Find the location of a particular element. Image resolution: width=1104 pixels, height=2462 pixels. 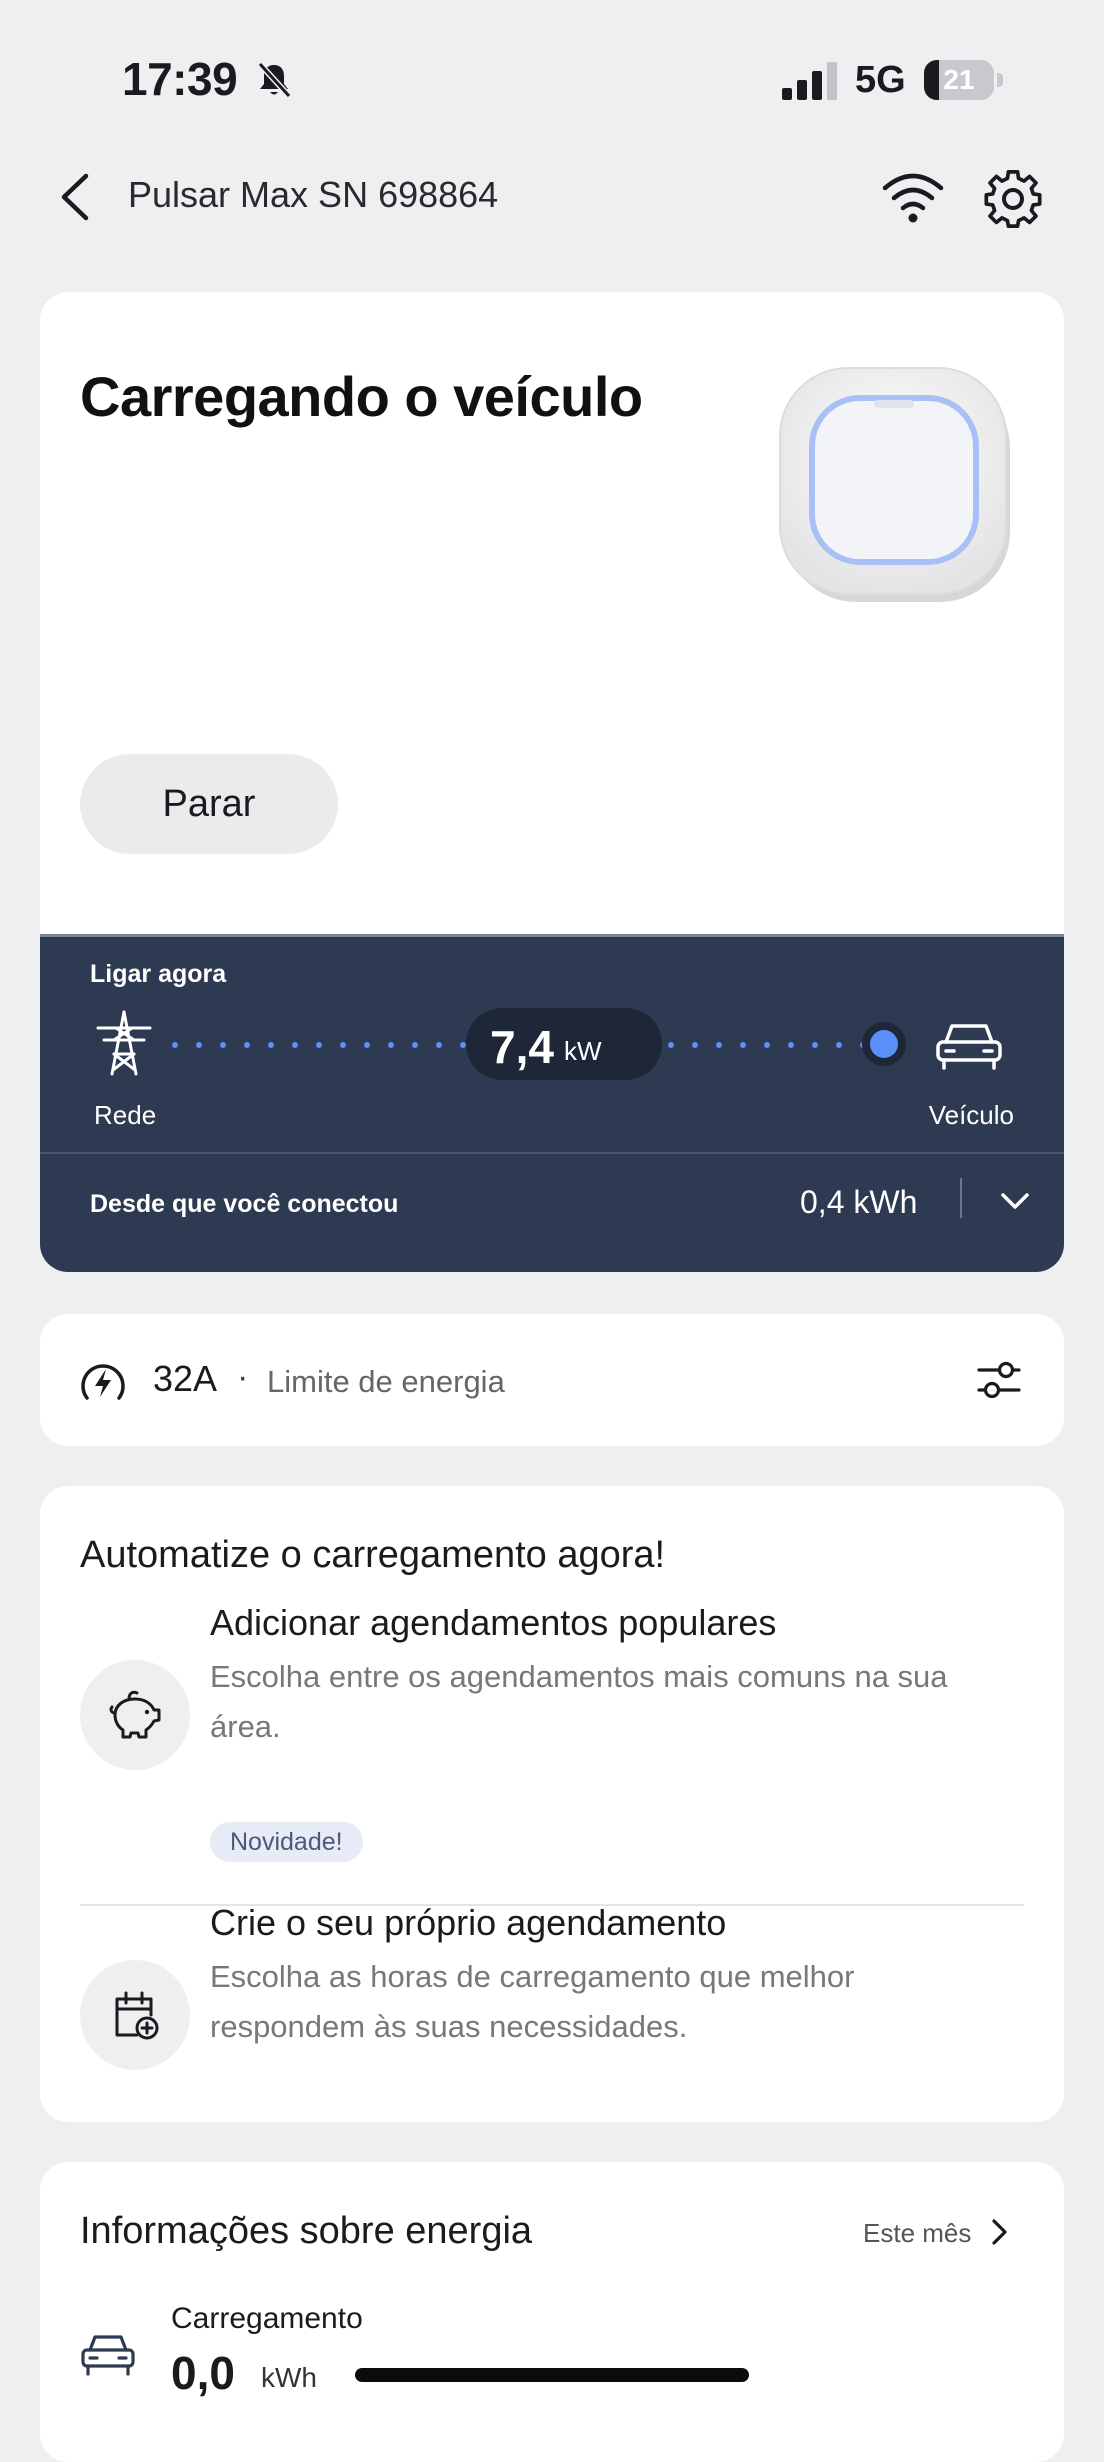

create-schedule-title: Crie o seu próprio agendamento is located at coordinates (468, 1923).